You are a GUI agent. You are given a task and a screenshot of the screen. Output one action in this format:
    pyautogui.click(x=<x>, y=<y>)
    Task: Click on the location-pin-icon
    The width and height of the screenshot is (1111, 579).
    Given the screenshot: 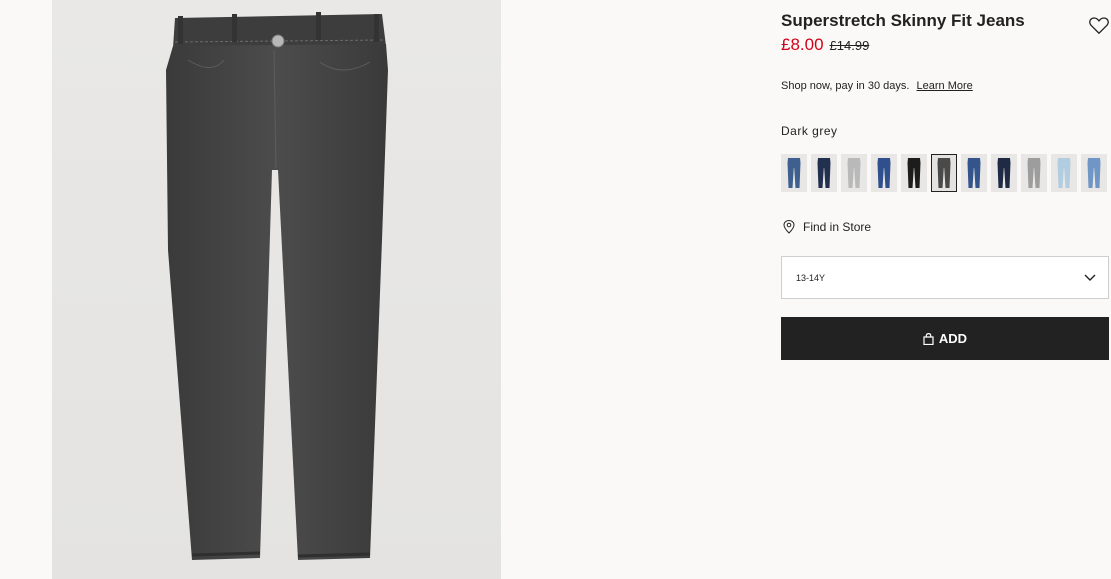 What is the action you would take?
    pyautogui.click(x=789, y=227)
    